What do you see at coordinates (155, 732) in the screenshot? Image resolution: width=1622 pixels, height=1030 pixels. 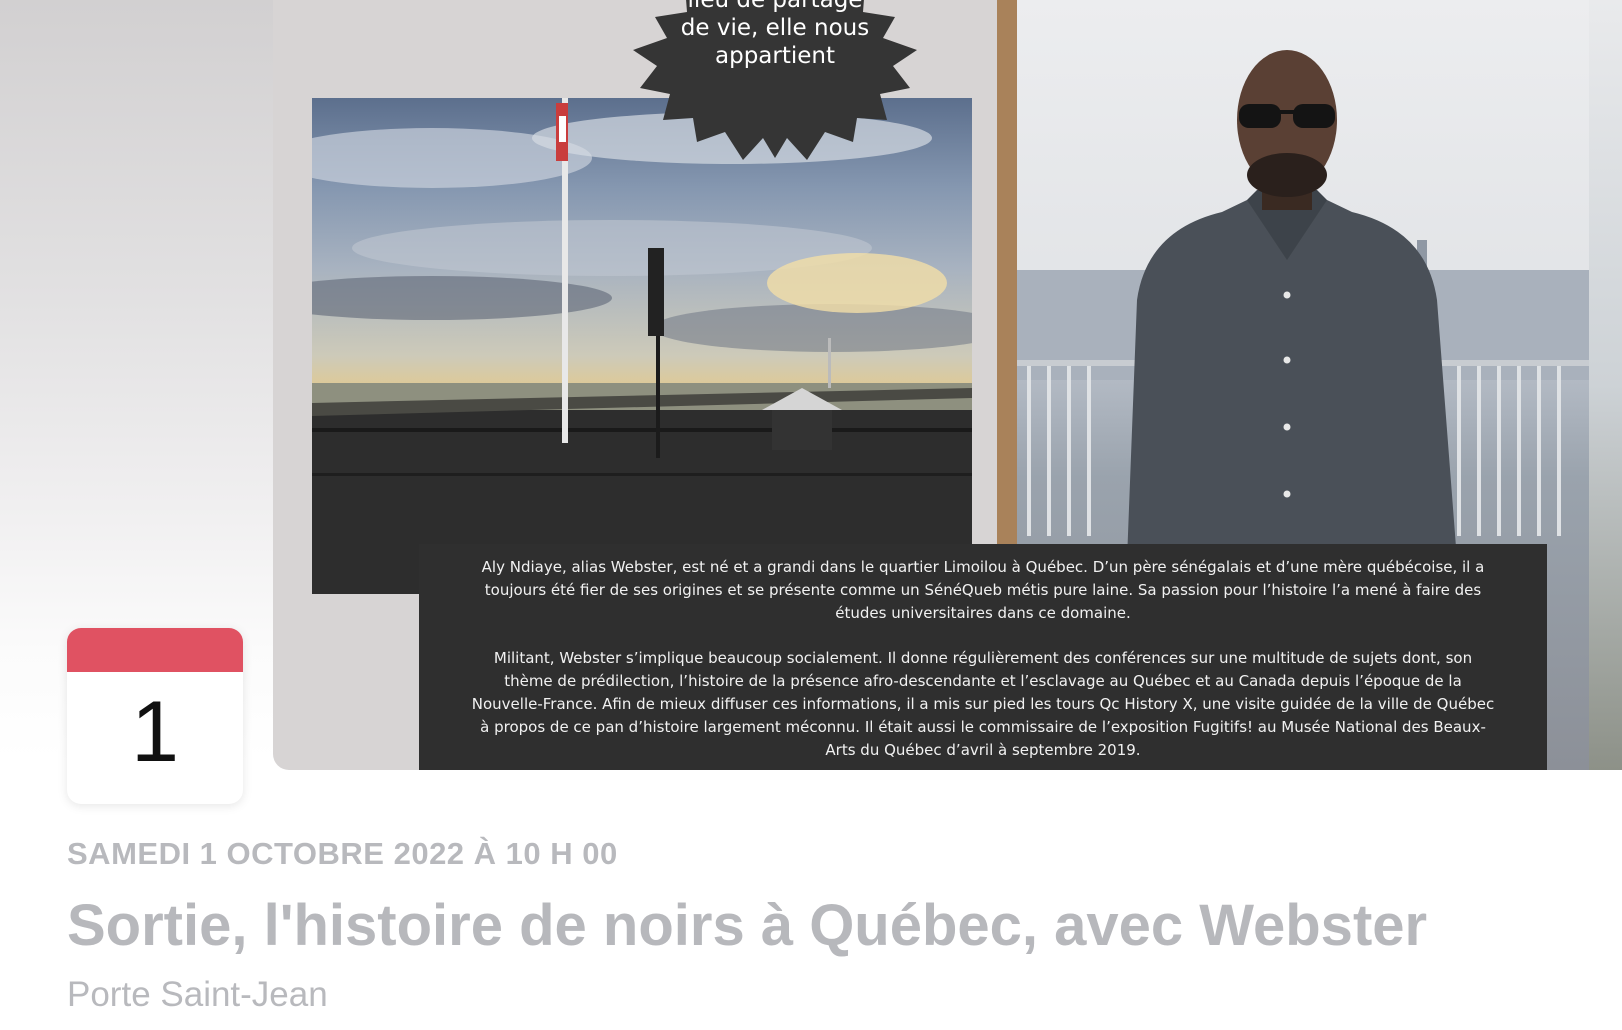 I see `calendar-day-number: 1` at bounding box center [155, 732].